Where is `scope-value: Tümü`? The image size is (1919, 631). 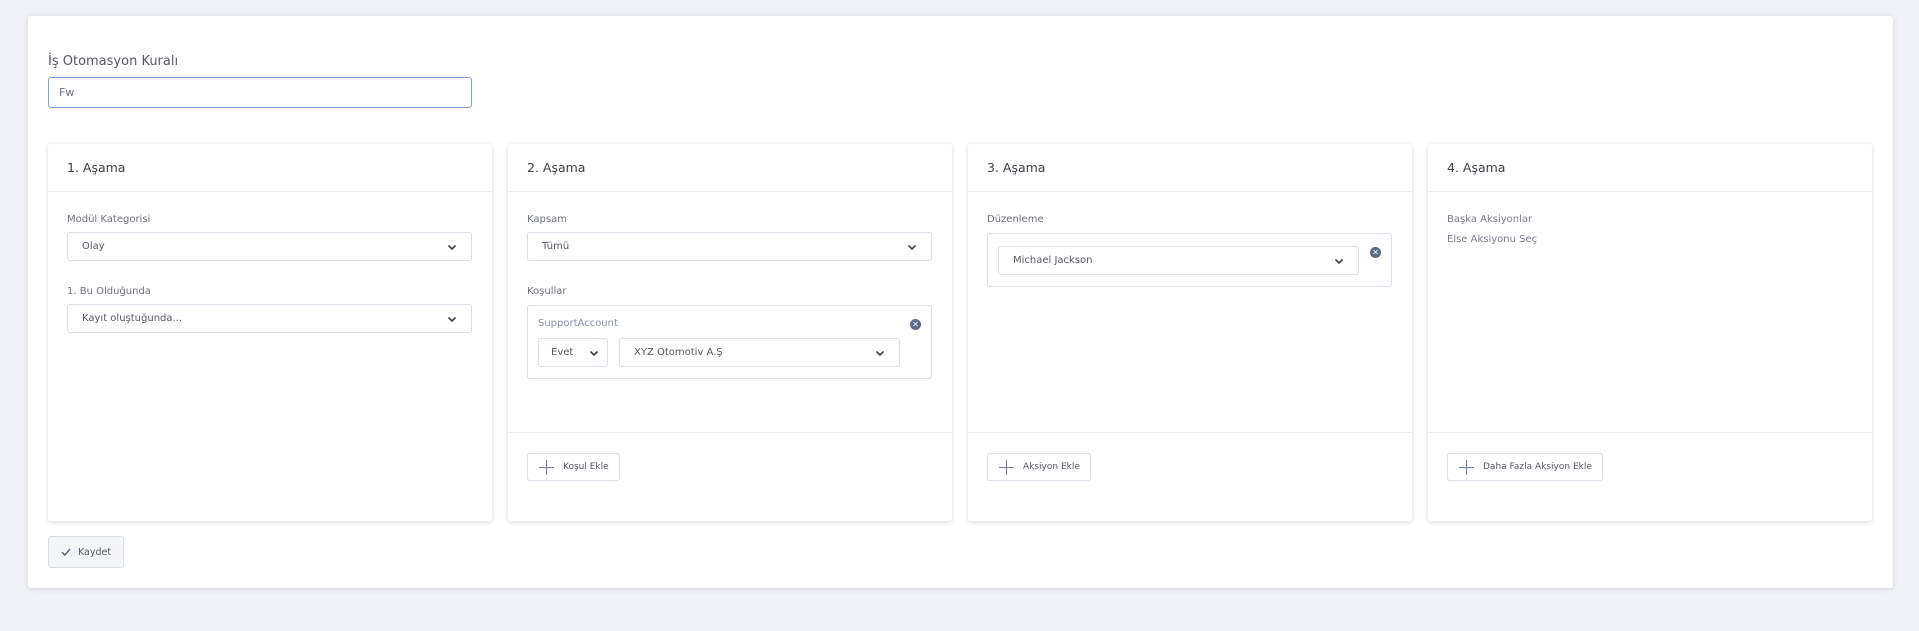 scope-value: Tümü is located at coordinates (556, 246).